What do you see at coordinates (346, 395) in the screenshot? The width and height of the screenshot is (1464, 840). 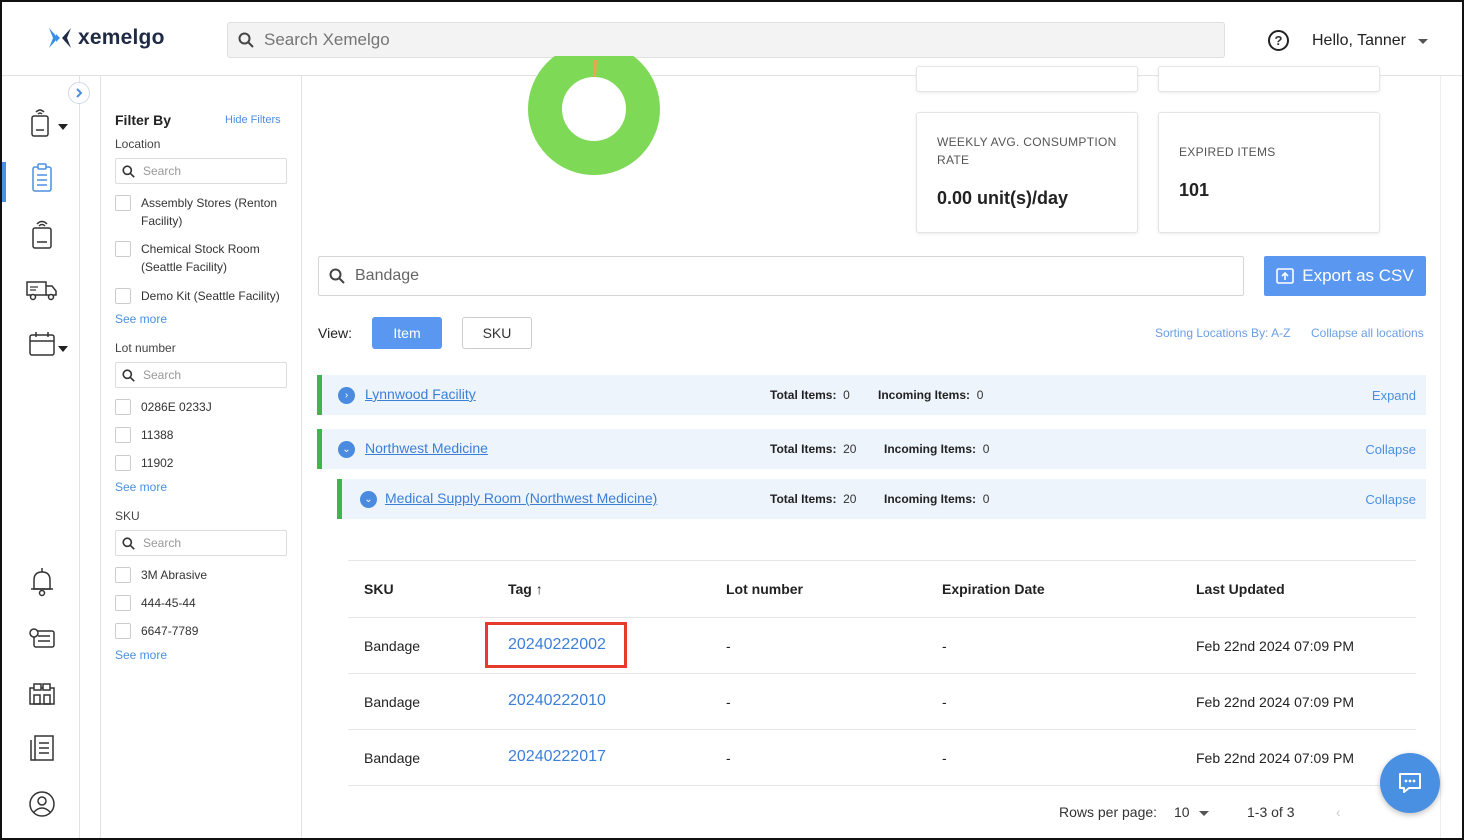 I see `chevron-right-icon: ›` at bounding box center [346, 395].